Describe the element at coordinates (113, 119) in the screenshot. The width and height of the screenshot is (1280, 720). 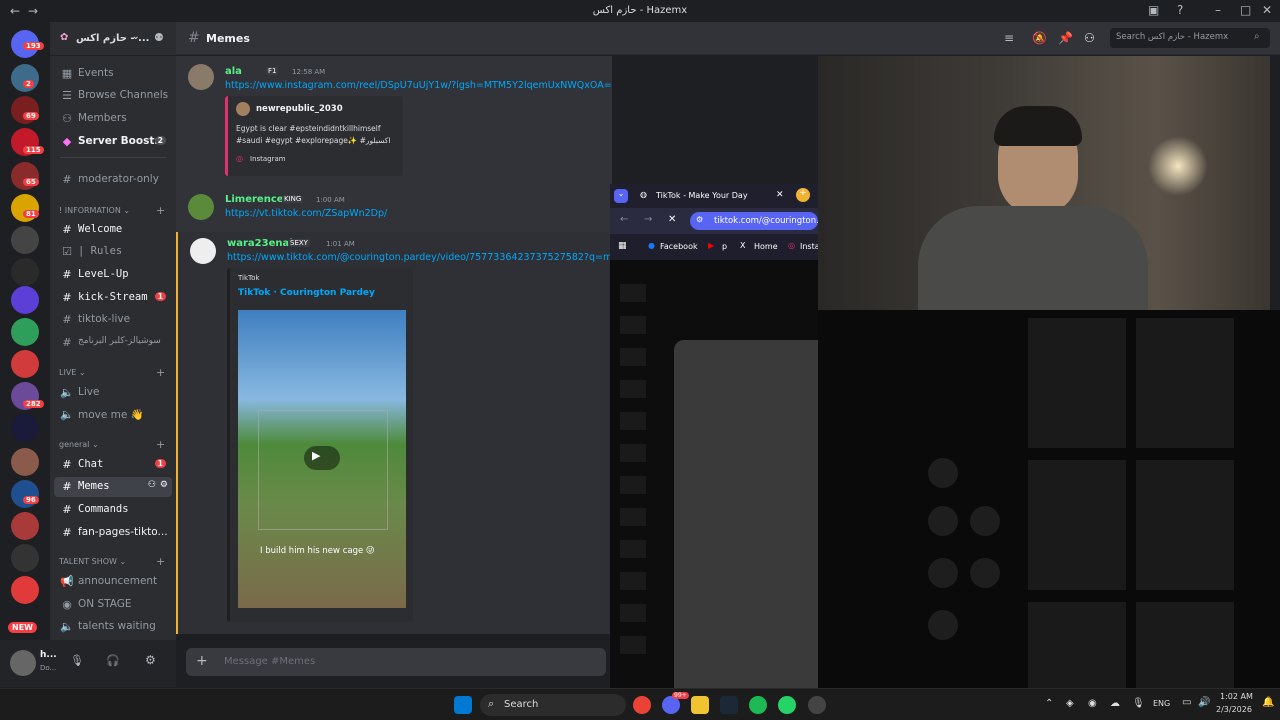
I see `sidebar-item-members: ⚇ Members` at that location.